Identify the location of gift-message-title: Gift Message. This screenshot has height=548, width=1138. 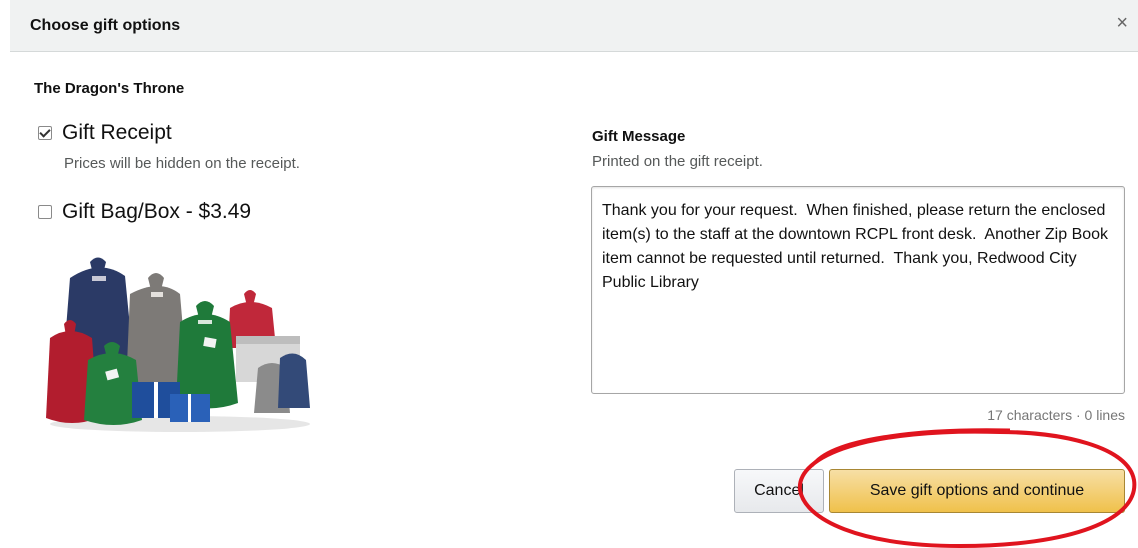
(639, 136).